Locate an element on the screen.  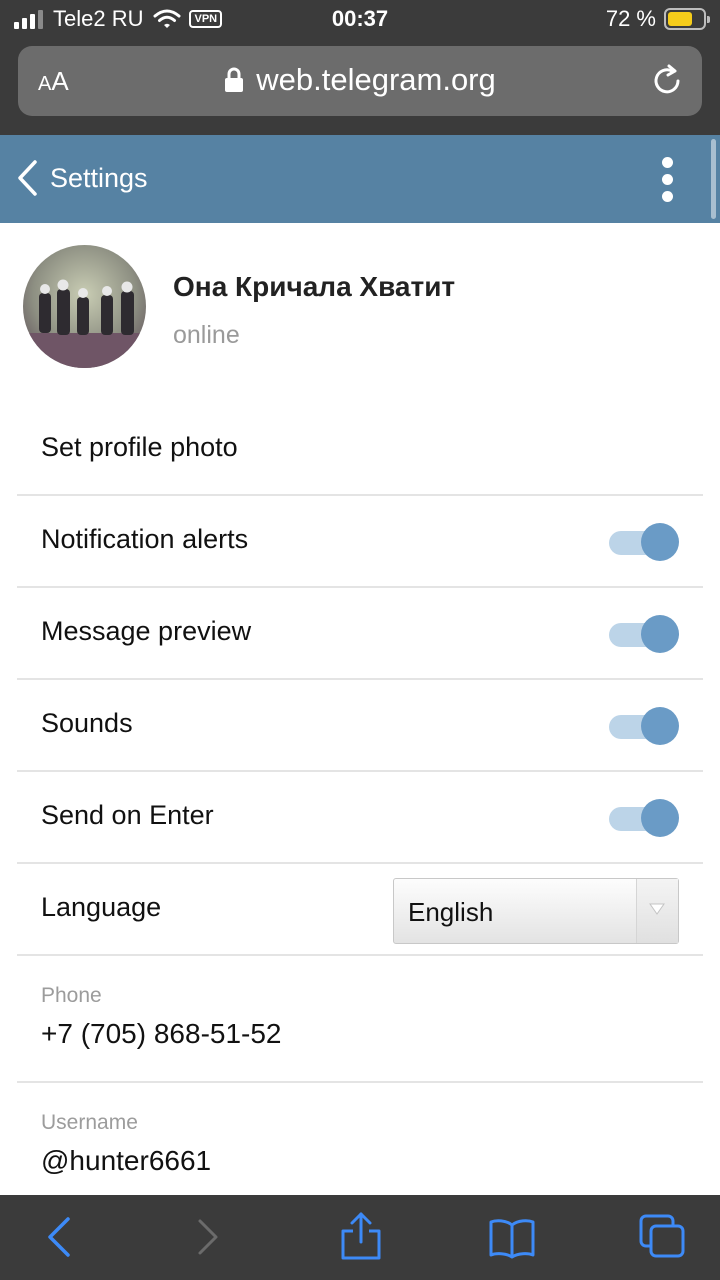
message-preview-row: Message preview is located at coordinates (360, 634).